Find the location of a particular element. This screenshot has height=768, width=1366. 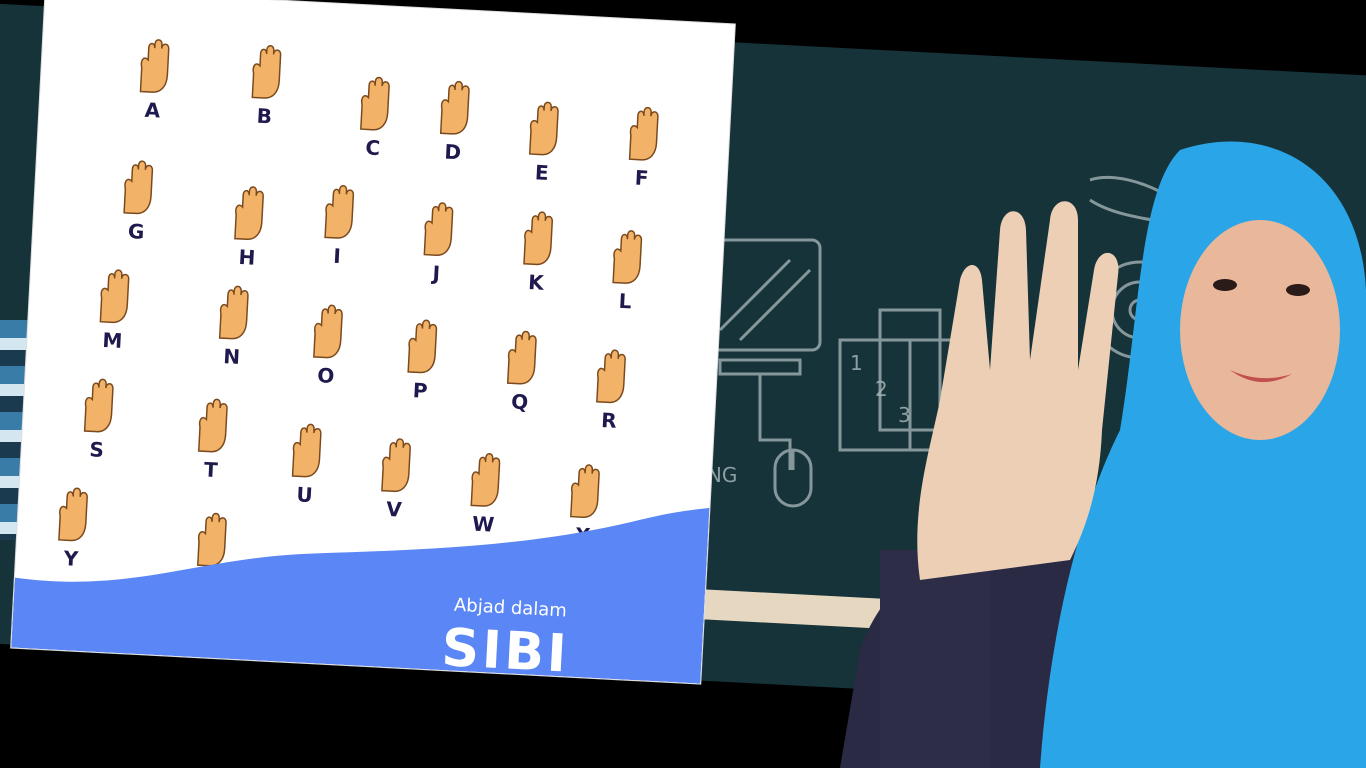

letter-label: C is located at coordinates (372, 148).